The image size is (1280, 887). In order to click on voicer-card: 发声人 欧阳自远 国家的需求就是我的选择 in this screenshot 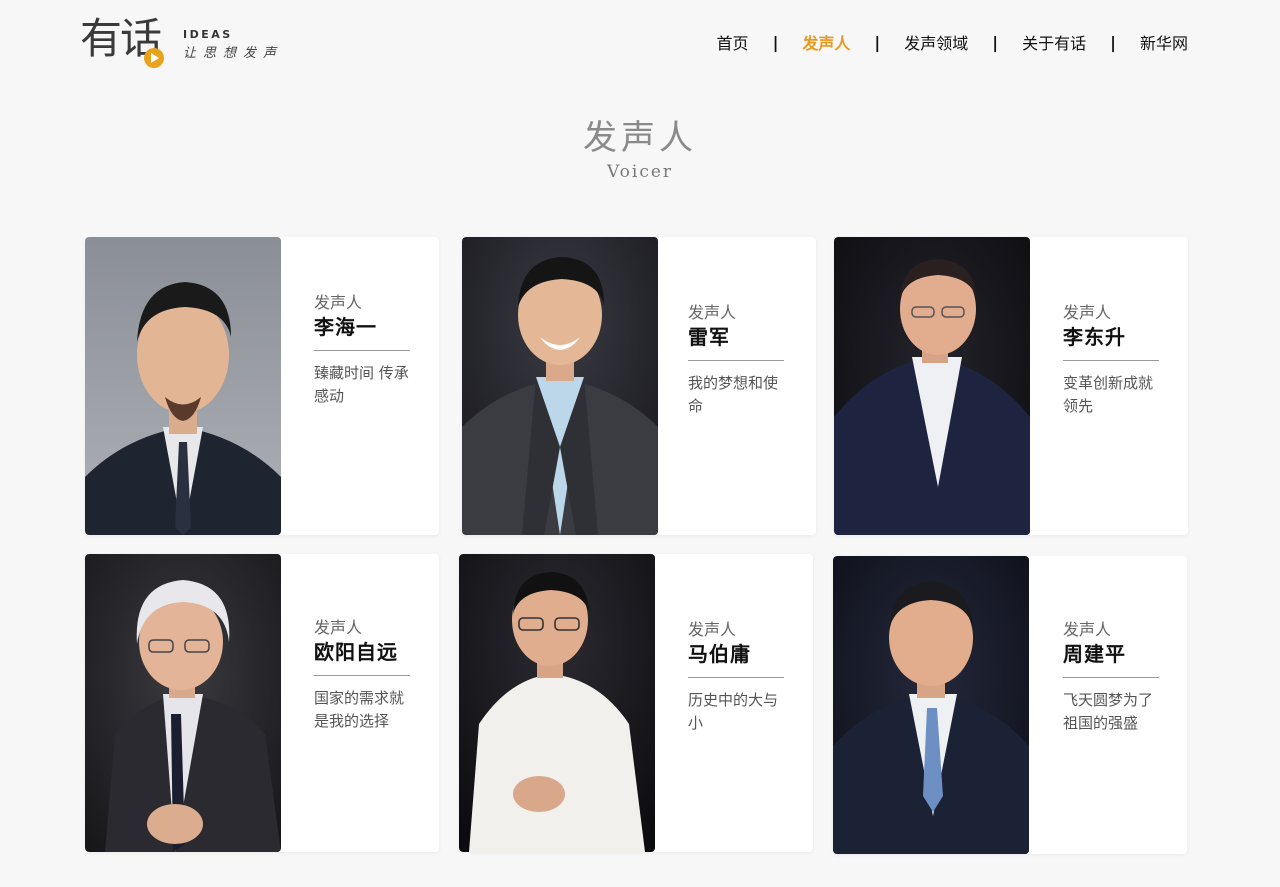, I will do `click(262, 703)`.